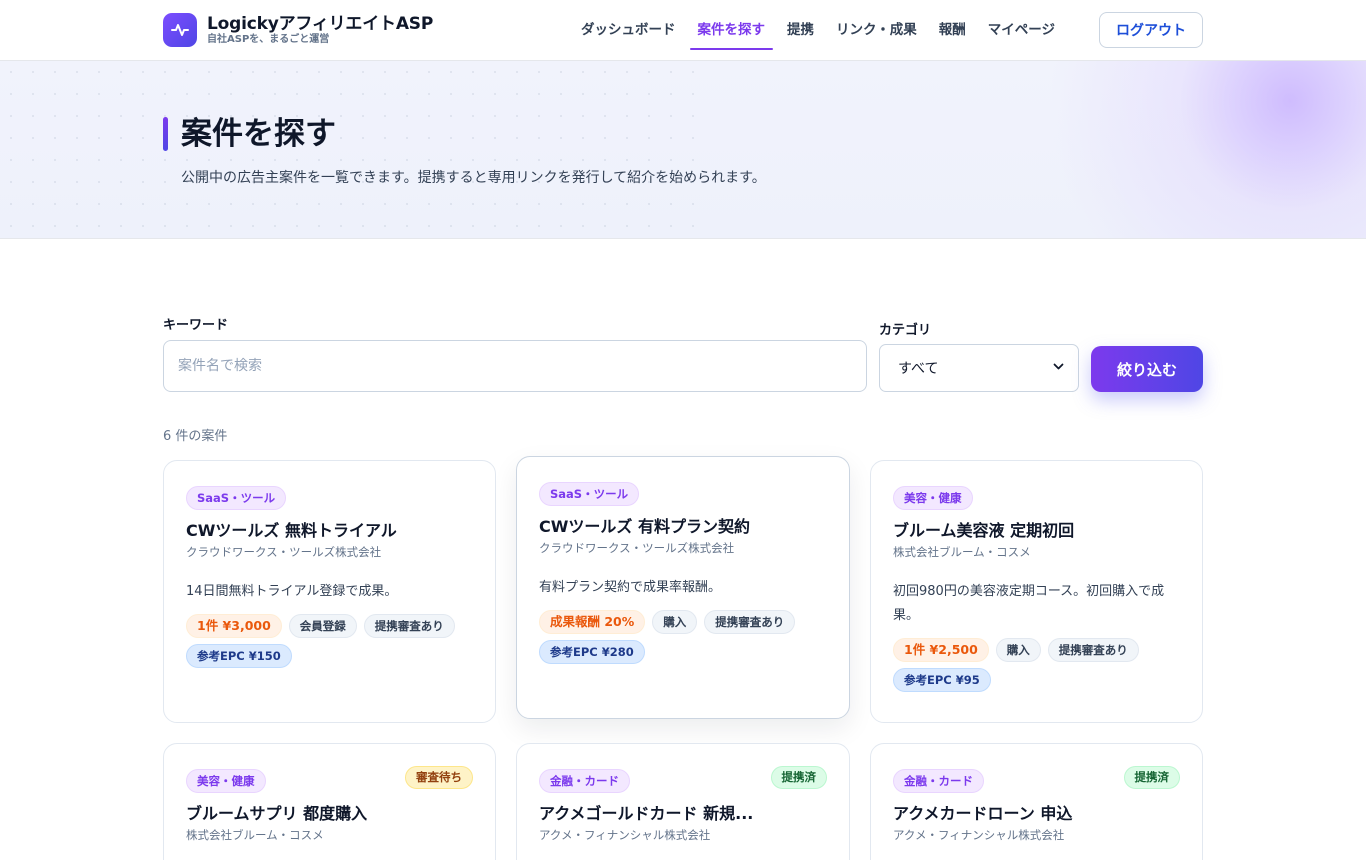  What do you see at coordinates (180, 30) in the screenshot?
I see `pulse-icon` at bounding box center [180, 30].